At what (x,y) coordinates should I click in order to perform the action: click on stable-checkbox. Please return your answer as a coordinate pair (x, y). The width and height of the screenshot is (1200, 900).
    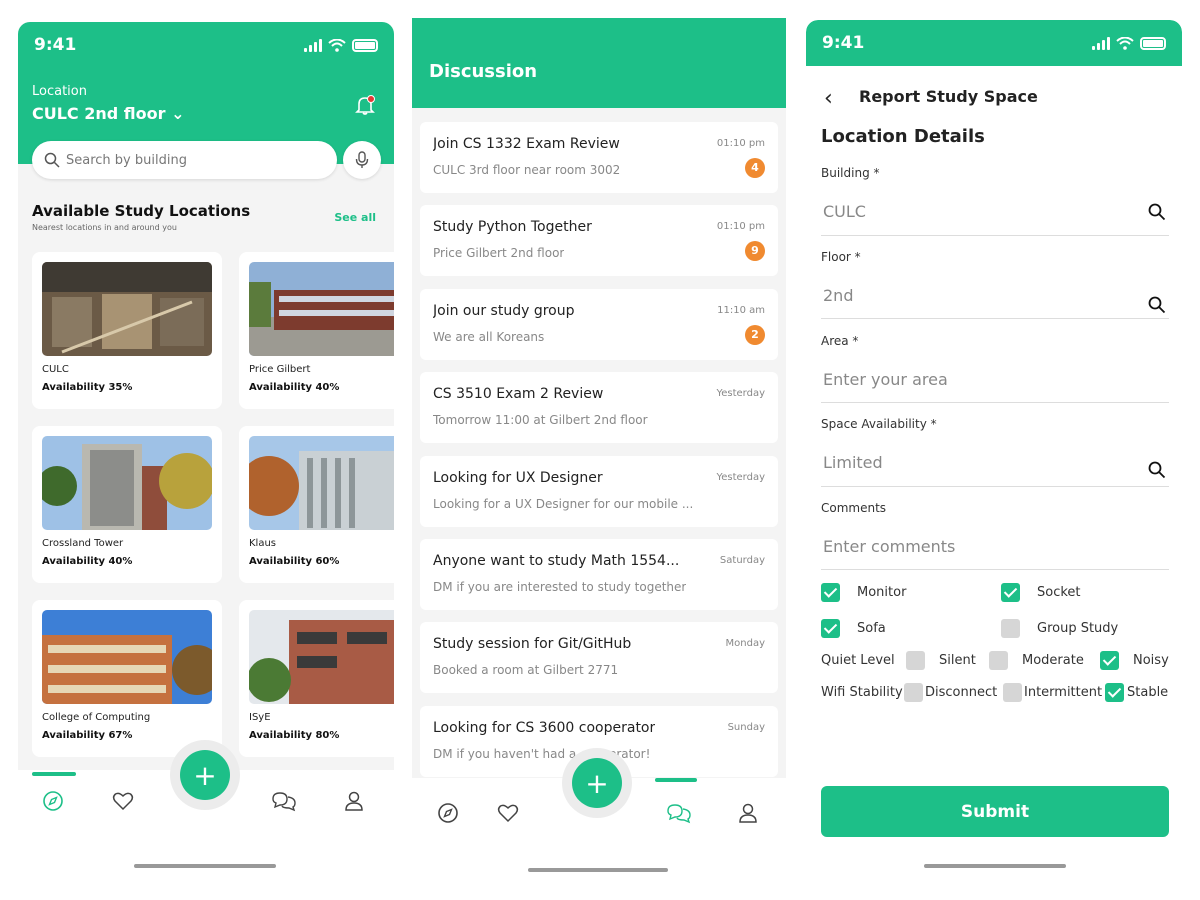
    Looking at the image, I should click on (1114, 692).